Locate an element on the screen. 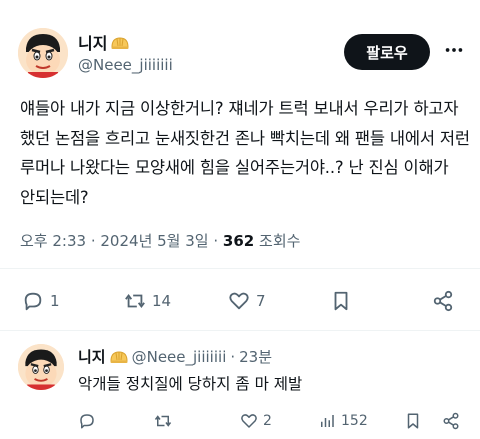 This screenshot has width=480, height=439. share-button is located at coordinates (443, 301).